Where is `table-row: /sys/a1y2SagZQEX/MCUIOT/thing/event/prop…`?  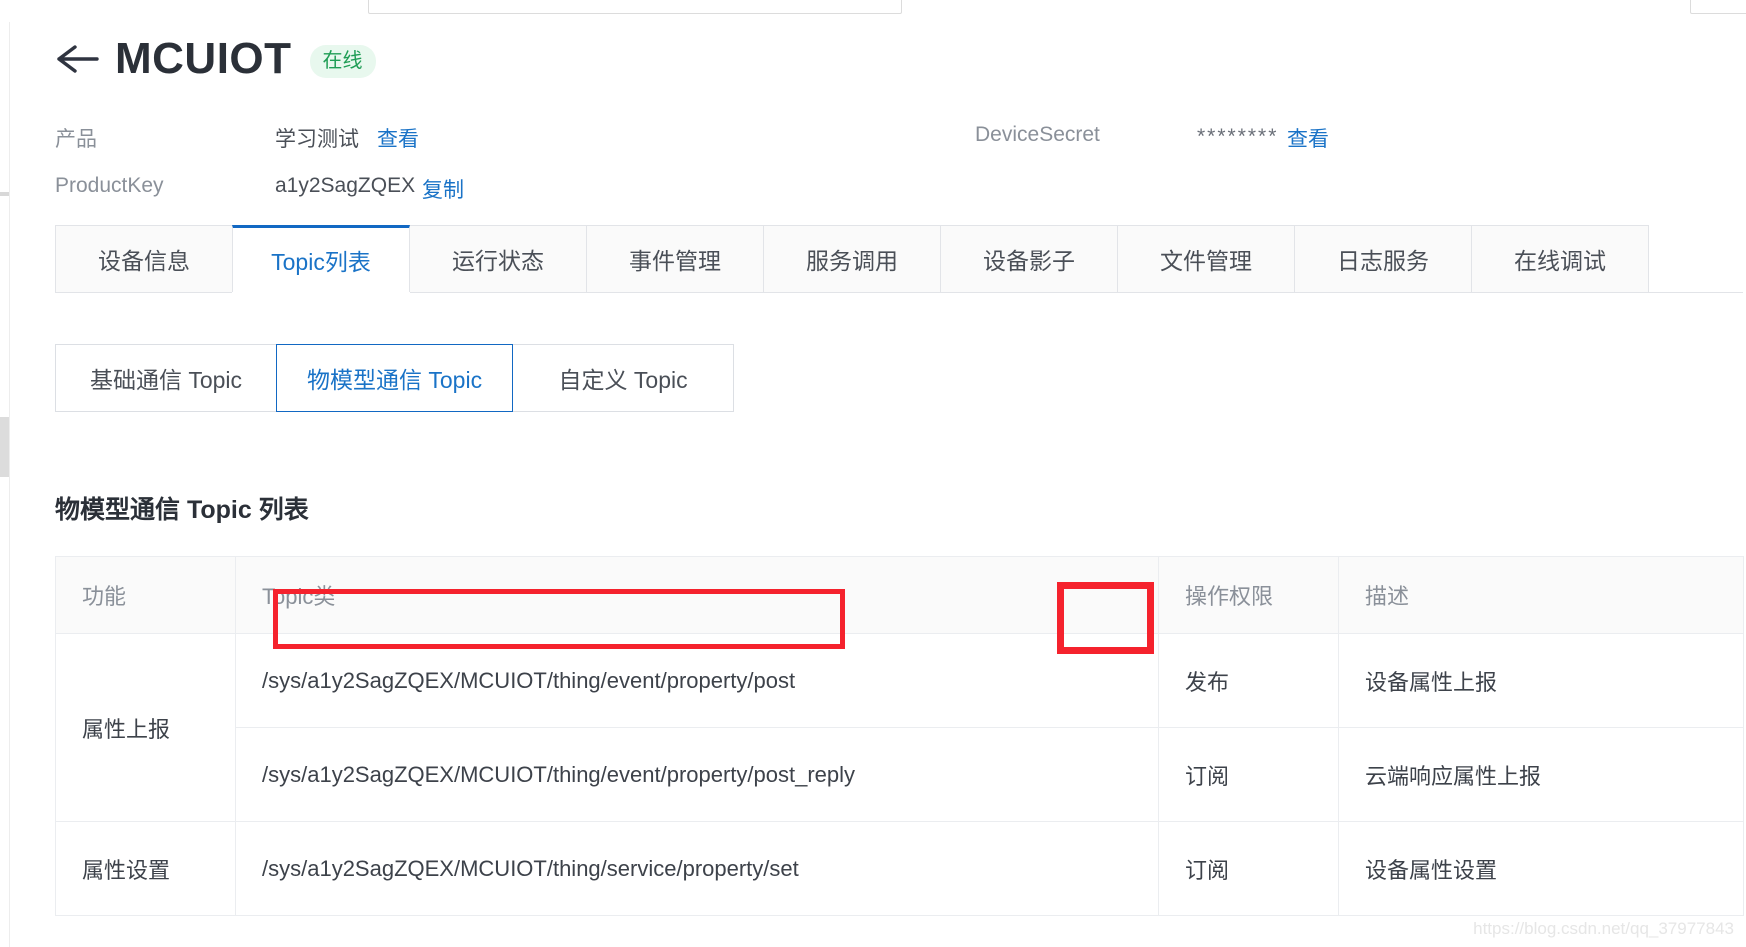
table-row: /sys/a1y2SagZQEX/MCUIOT/thing/event/prop… is located at coordinates (900, 774).